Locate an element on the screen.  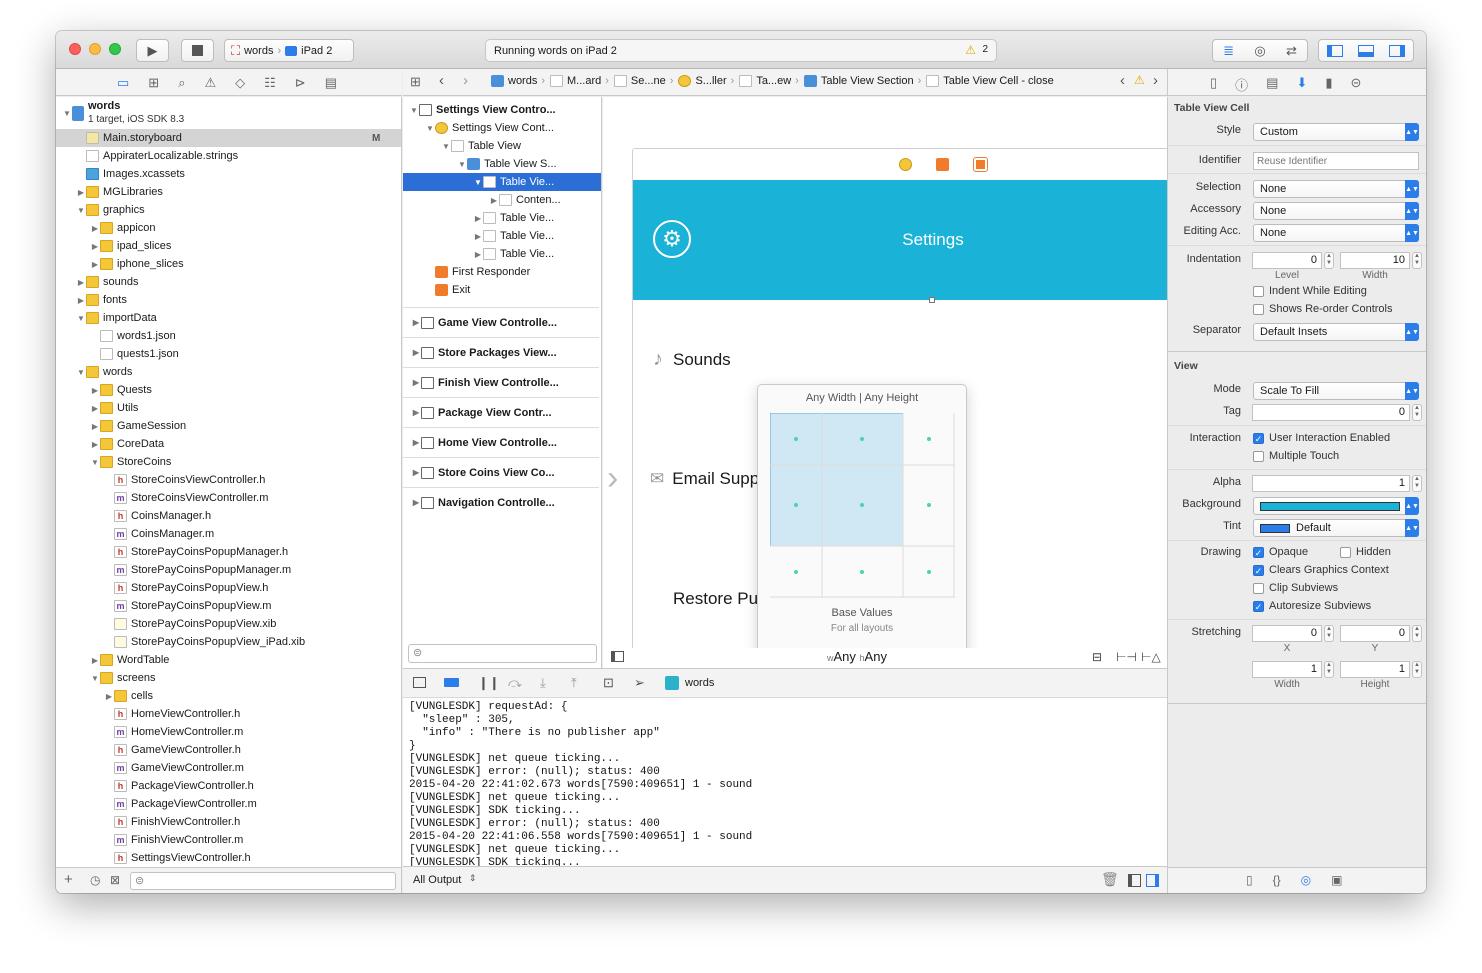
file-tree-item: ▶ Quests is located at coordinates (228, 390).